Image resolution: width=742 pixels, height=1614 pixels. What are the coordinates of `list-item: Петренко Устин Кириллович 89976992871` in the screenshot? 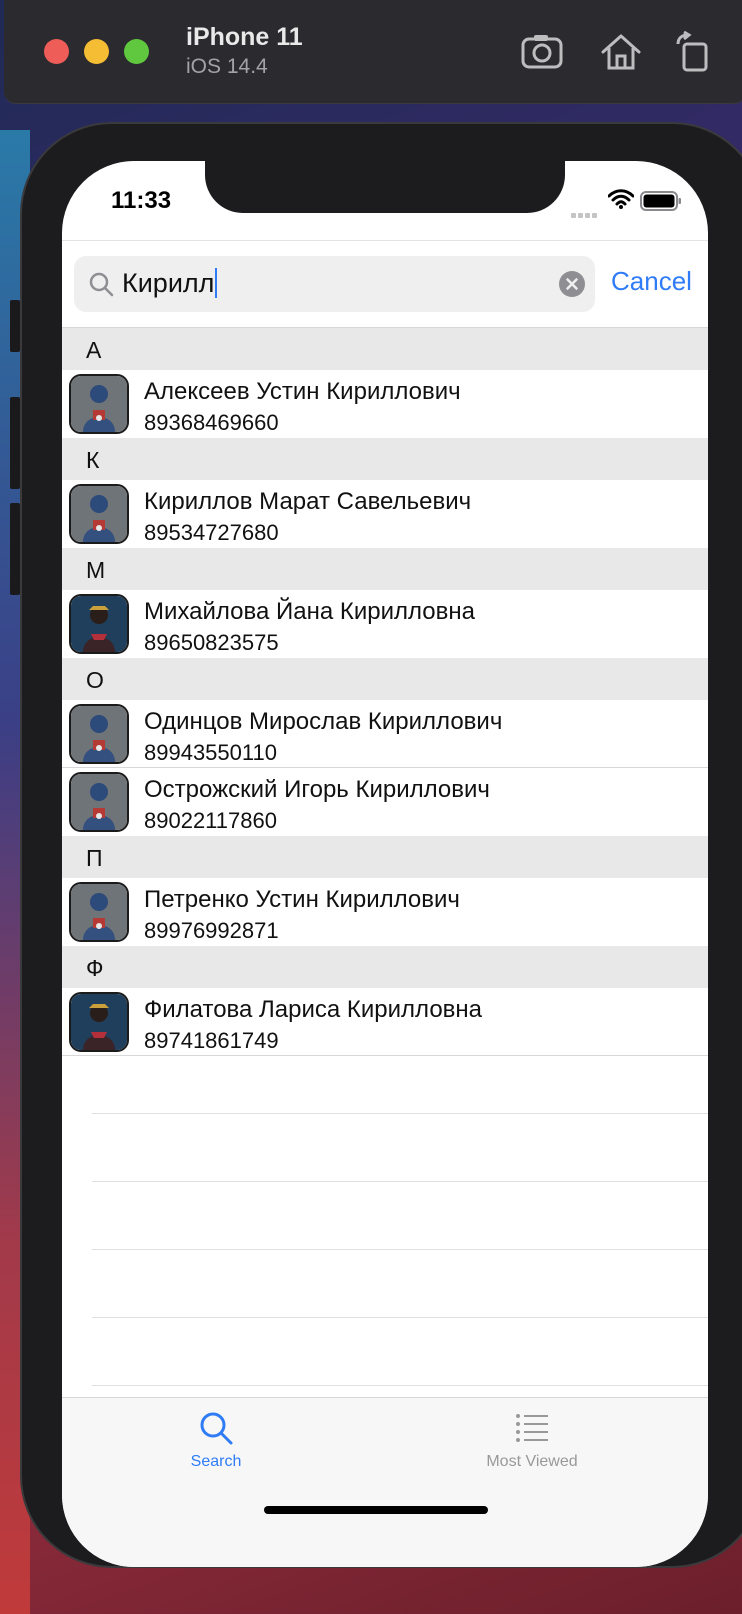 It's located at (385, 912).